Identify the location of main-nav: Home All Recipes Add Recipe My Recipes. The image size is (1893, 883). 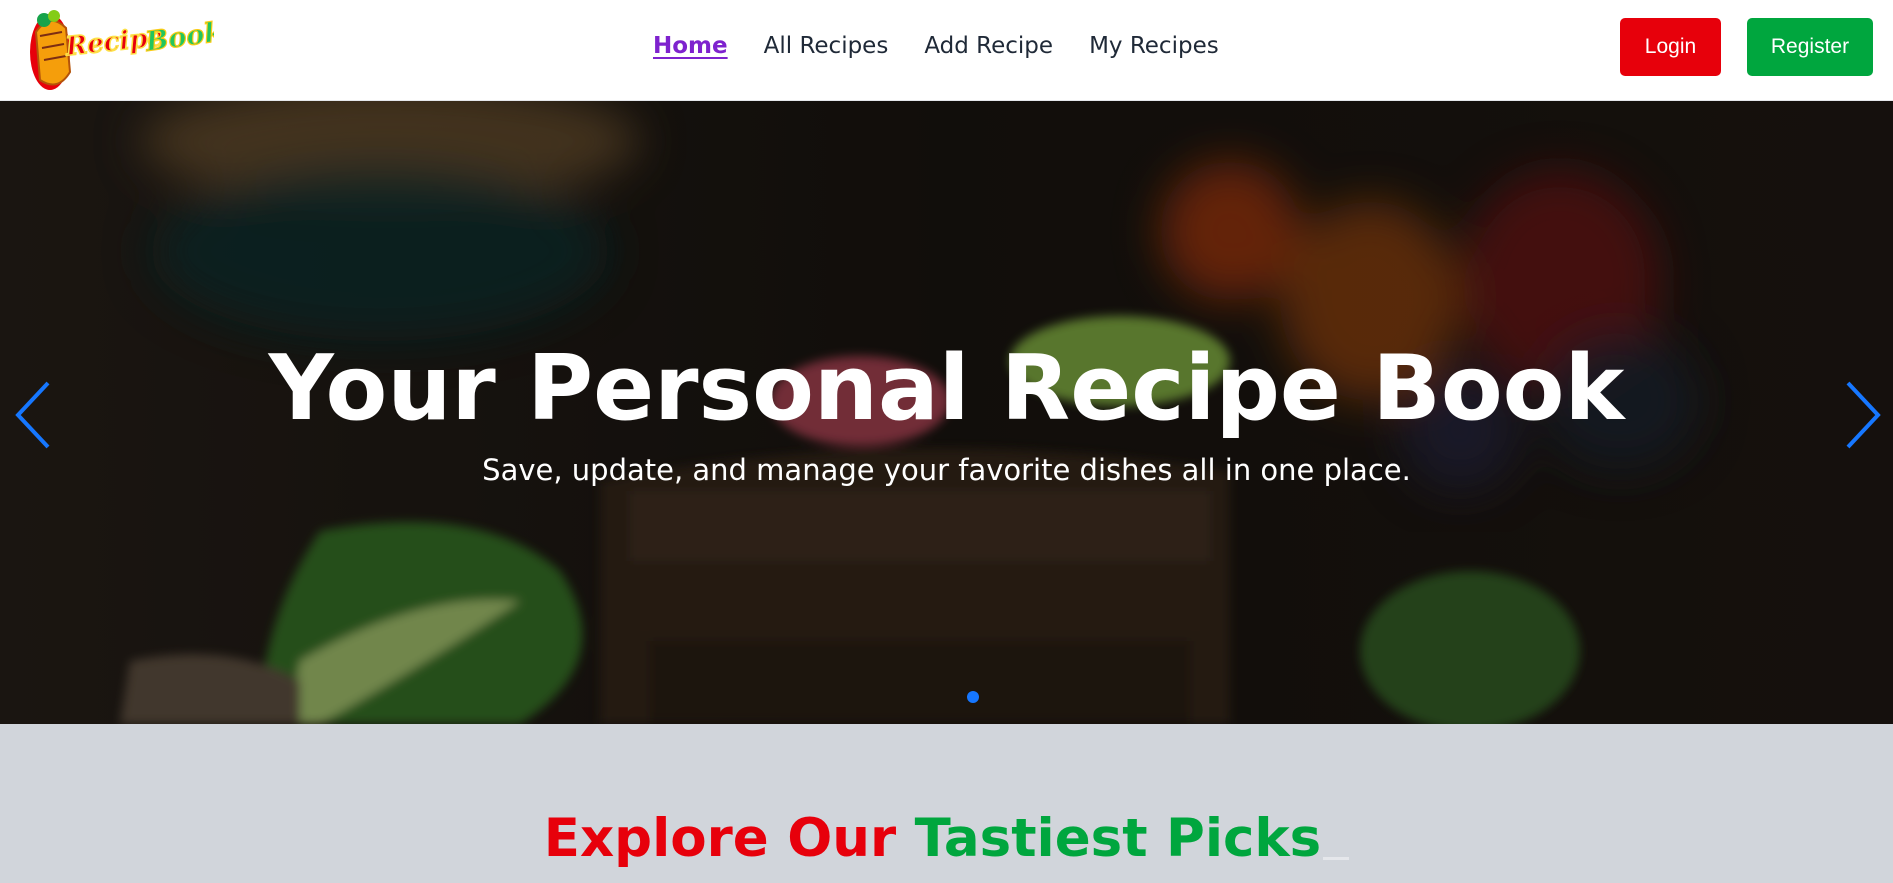
(936, 46).